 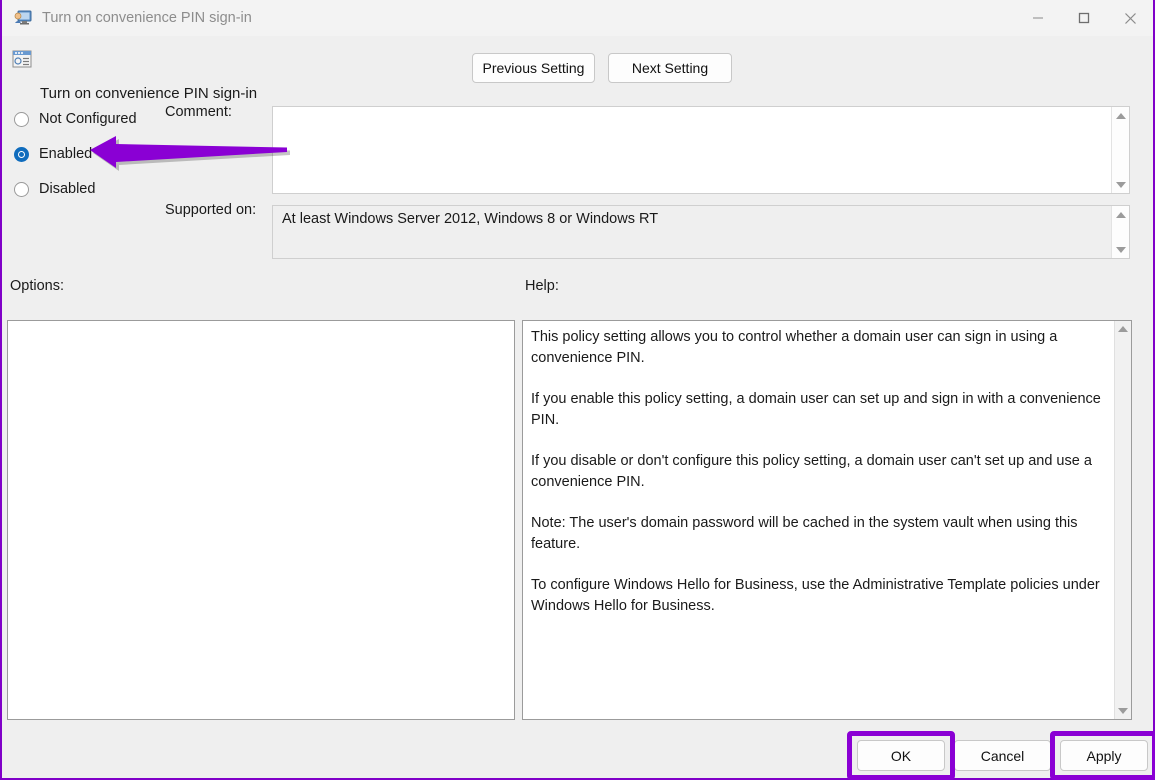 I want to click on radio-label-not-configured: Not Configured, so click(x=88, y=119).